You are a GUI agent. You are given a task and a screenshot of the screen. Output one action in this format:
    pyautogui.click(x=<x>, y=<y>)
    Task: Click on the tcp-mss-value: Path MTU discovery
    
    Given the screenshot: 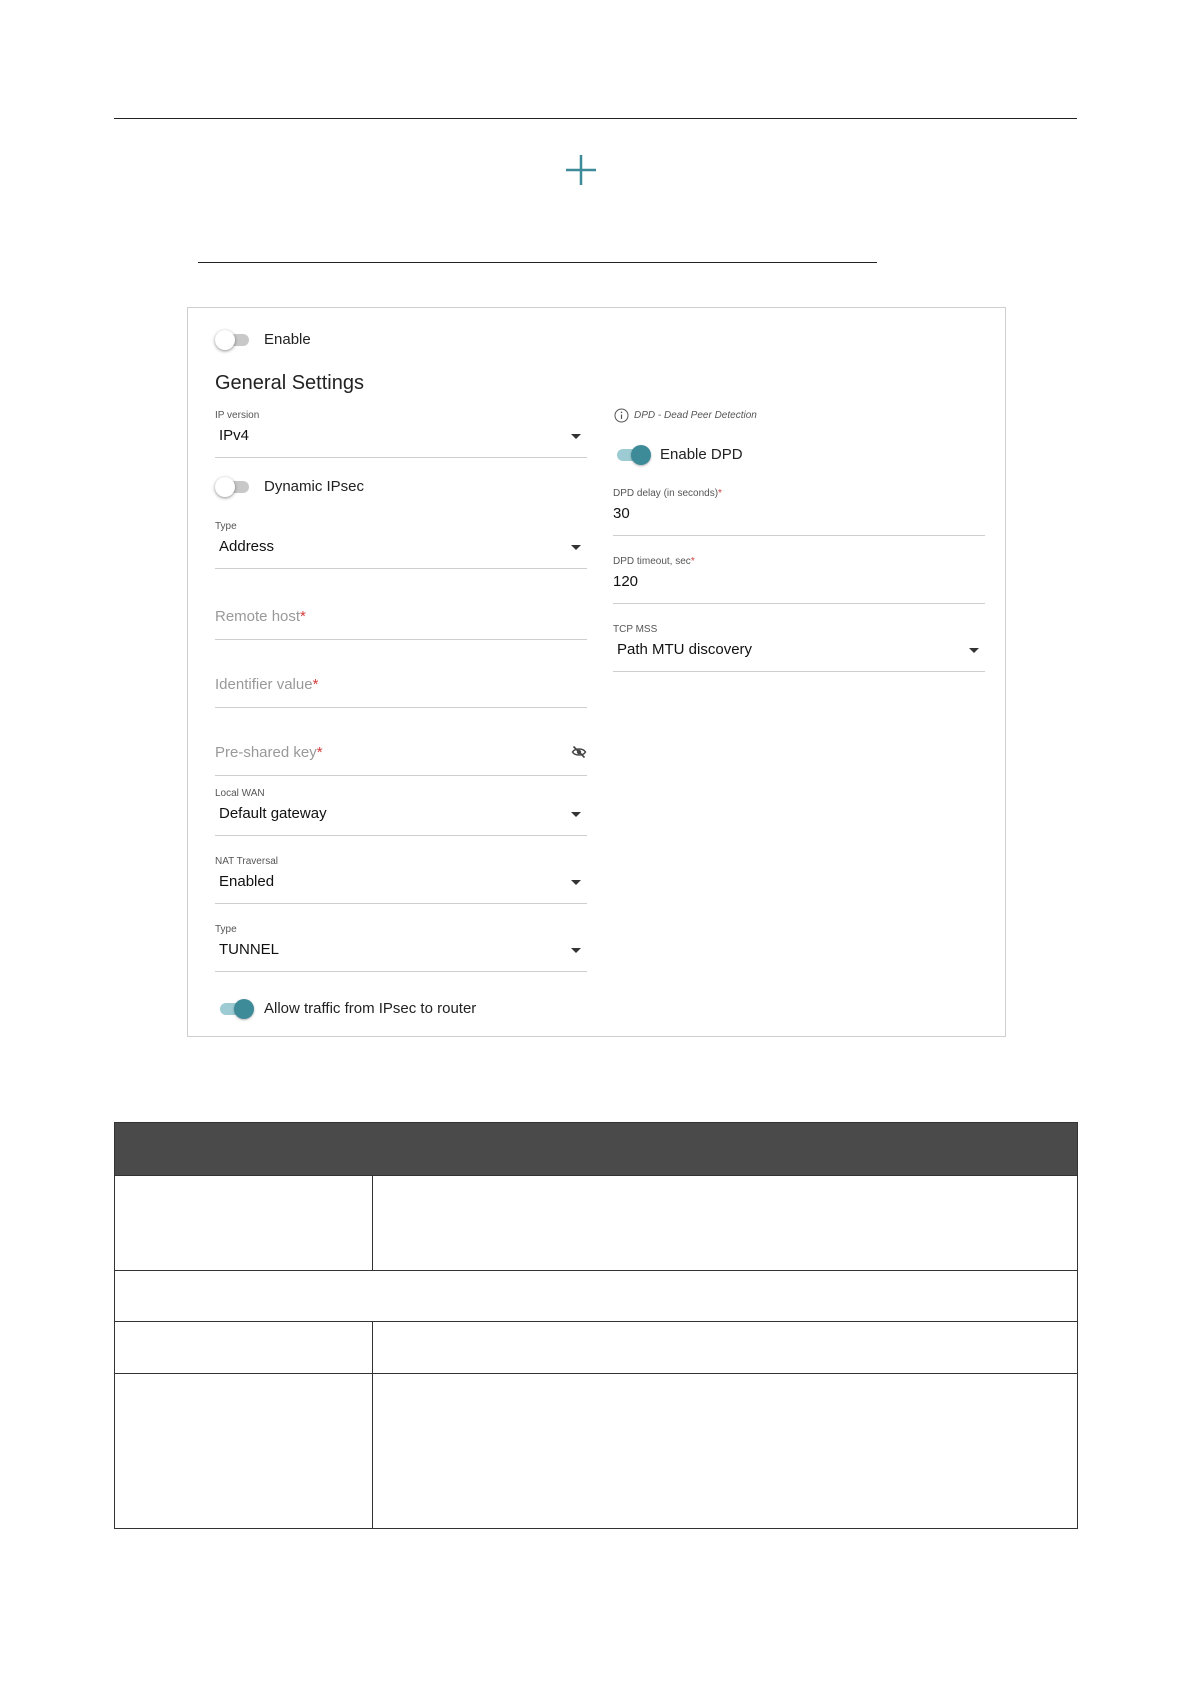 What is the action you would take?
    pyautogui.click(x=685, y=649)
    